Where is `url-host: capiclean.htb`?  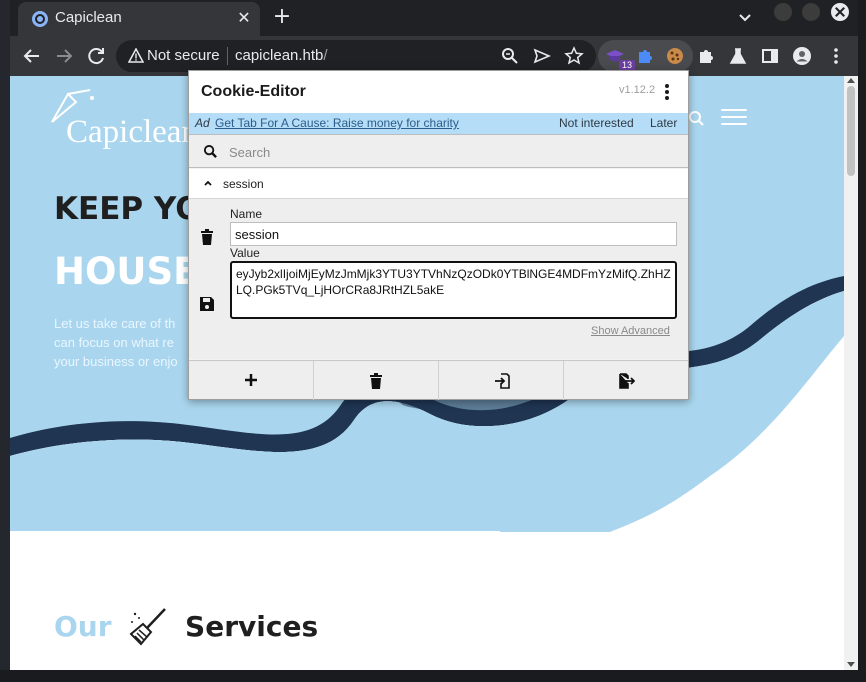
url-host: capiclean.htb is located at coordinates (279, 55).